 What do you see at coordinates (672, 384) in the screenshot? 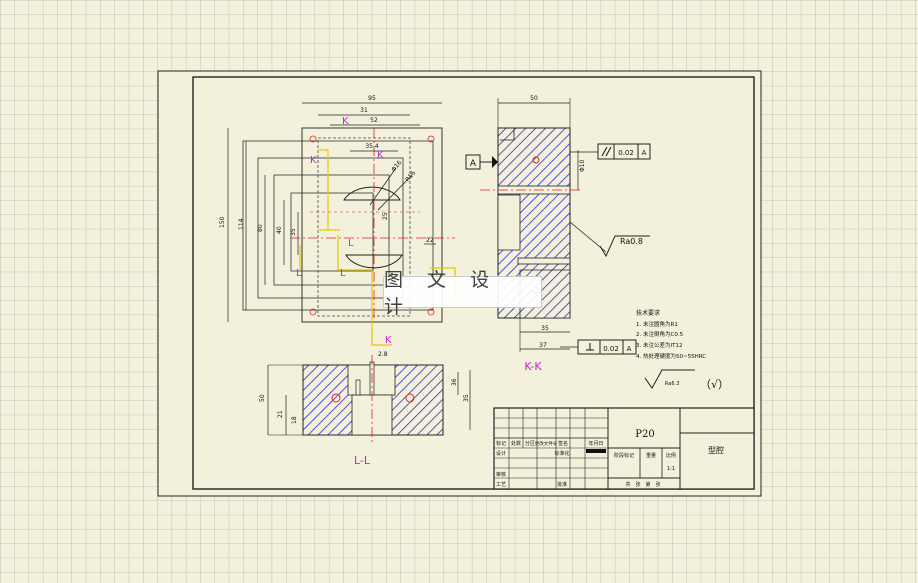
I see `roughness-value: Ra6.3` at bounding box center [672, 384].